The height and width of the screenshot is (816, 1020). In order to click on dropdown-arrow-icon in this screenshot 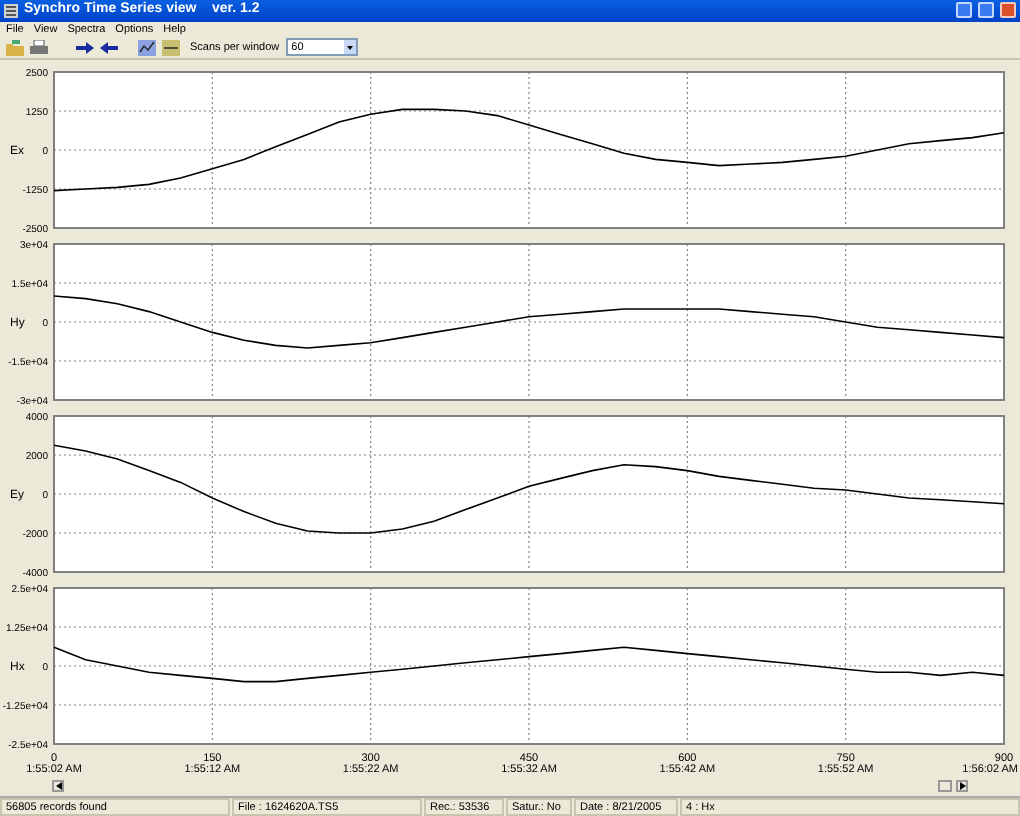, I will do `click(349, 47)`.